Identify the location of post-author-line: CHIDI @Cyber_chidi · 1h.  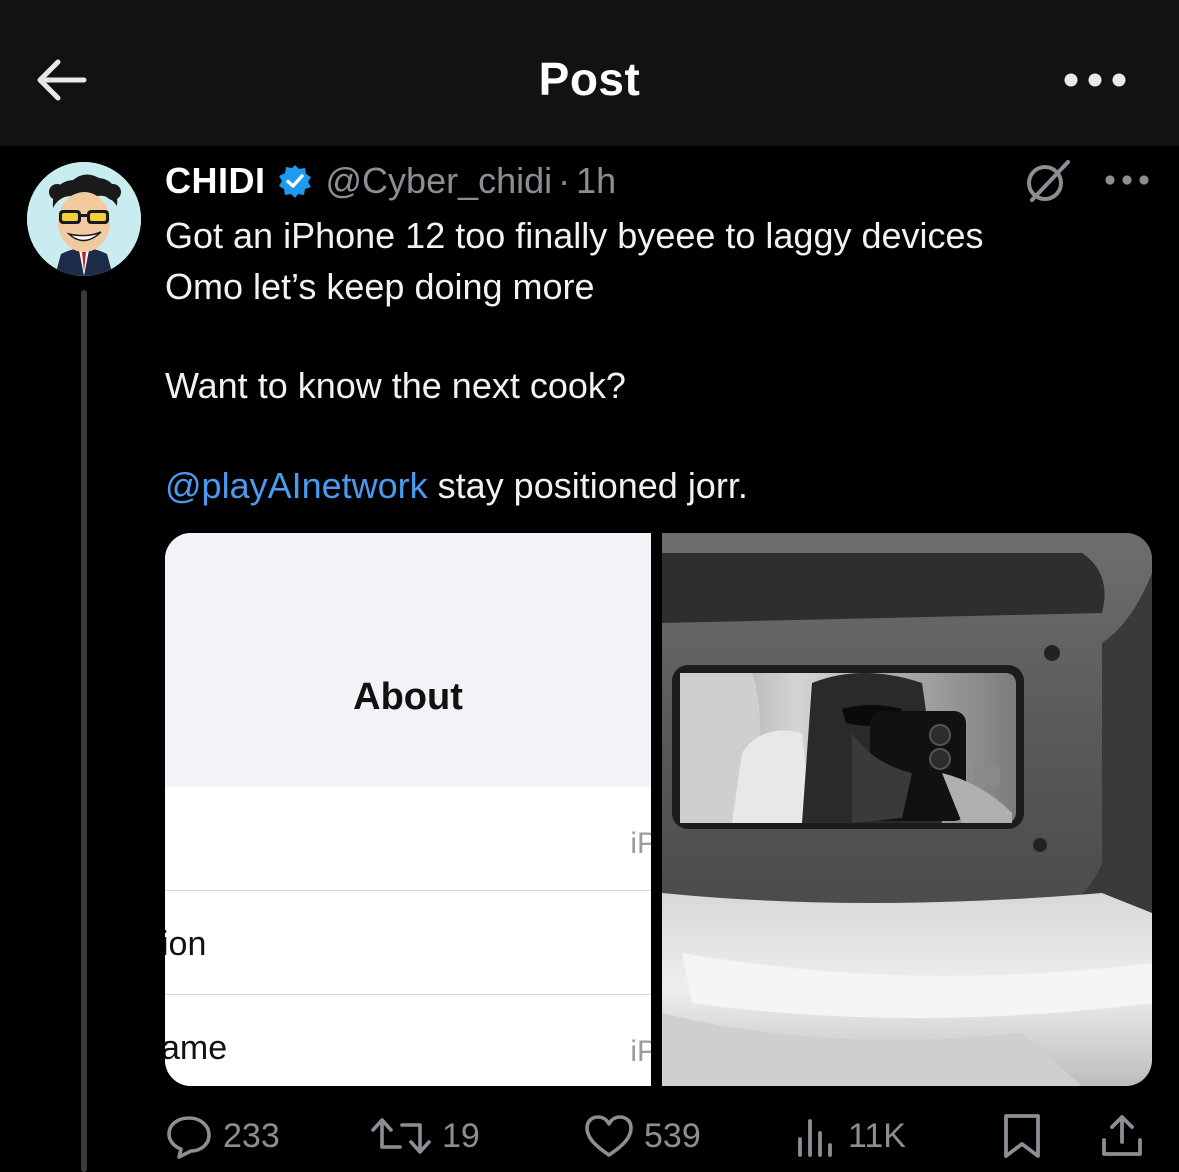
(390, 181).